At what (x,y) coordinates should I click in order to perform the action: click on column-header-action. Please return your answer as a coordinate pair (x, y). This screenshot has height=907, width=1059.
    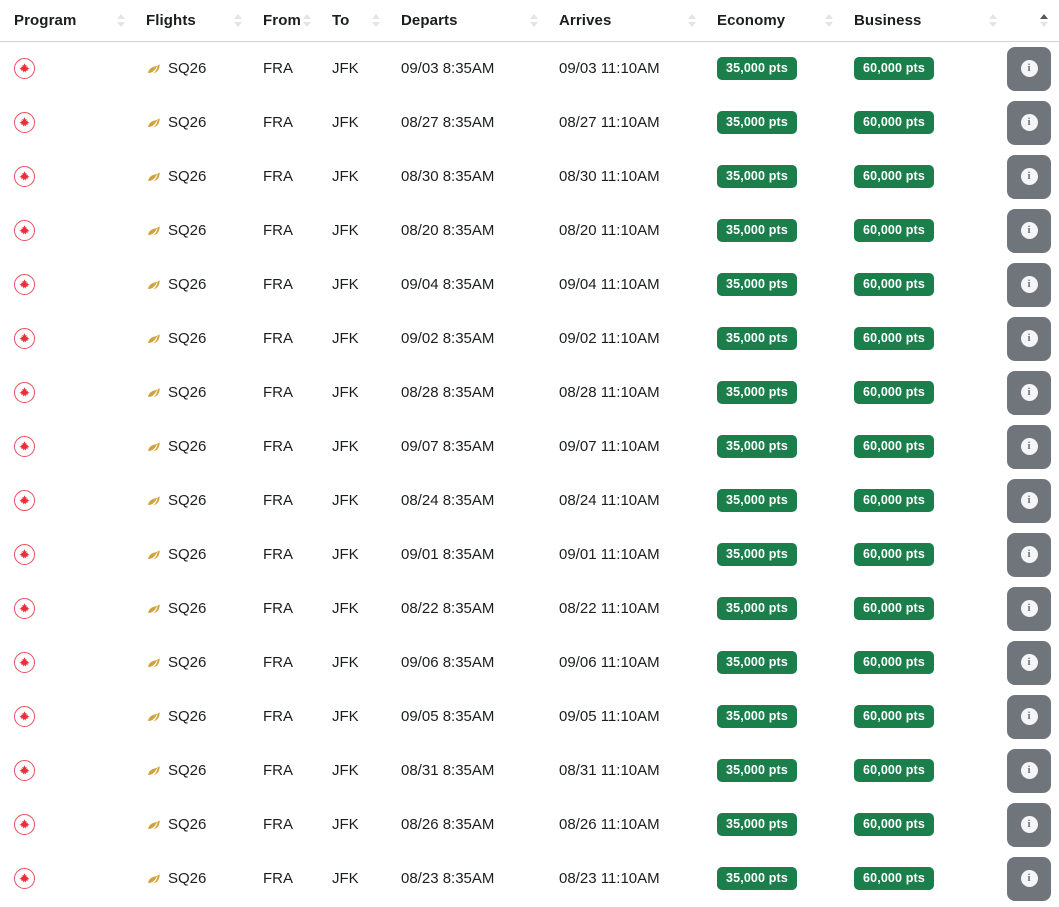
    Looking at the image, I should click on (1031, 21).